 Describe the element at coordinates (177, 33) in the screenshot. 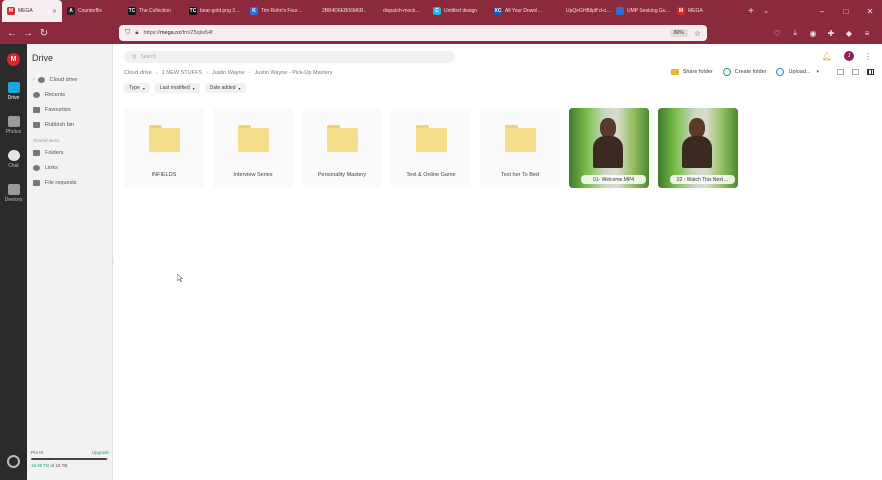

I see `url-text: https://mega.nz/fm/Z5qlw54f` at that location.